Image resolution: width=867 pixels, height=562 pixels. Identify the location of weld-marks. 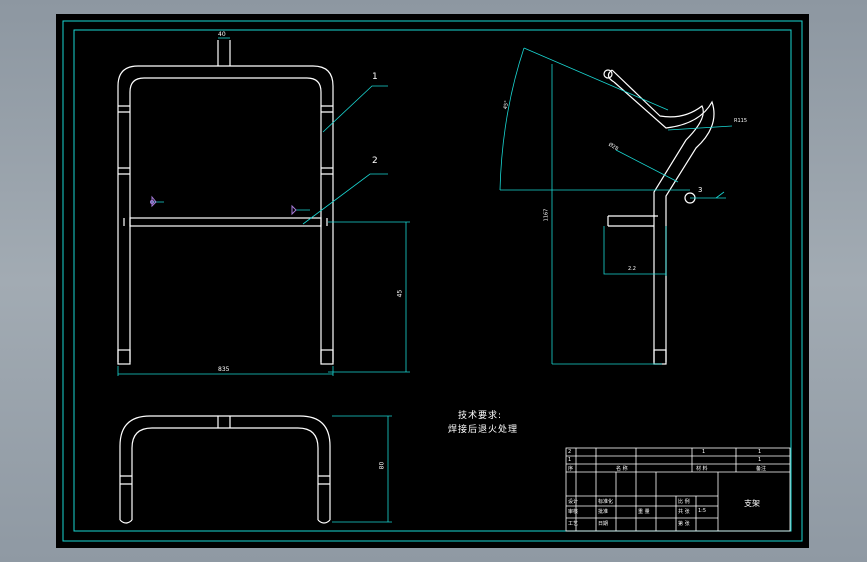
(223, 205).